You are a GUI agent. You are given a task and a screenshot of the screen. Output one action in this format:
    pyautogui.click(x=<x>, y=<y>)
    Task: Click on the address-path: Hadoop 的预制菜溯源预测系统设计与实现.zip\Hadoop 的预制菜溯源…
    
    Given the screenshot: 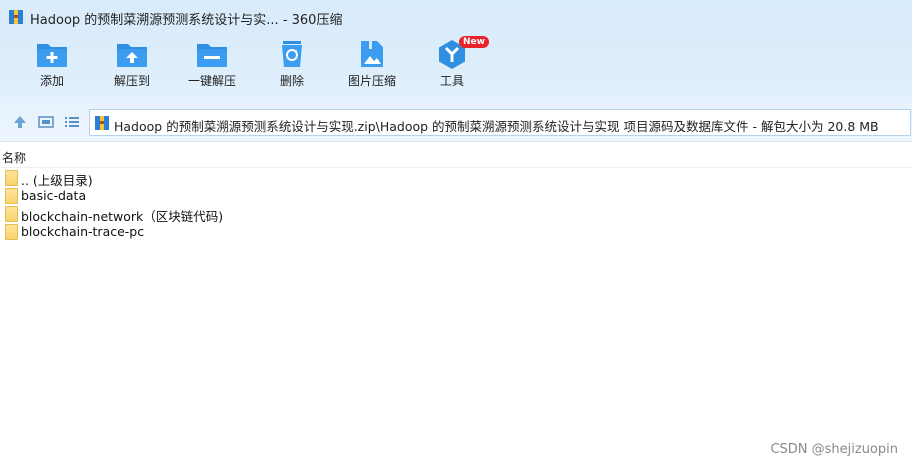 What is the action you would take?
    pyautogui.click(x=496, y=126)
    